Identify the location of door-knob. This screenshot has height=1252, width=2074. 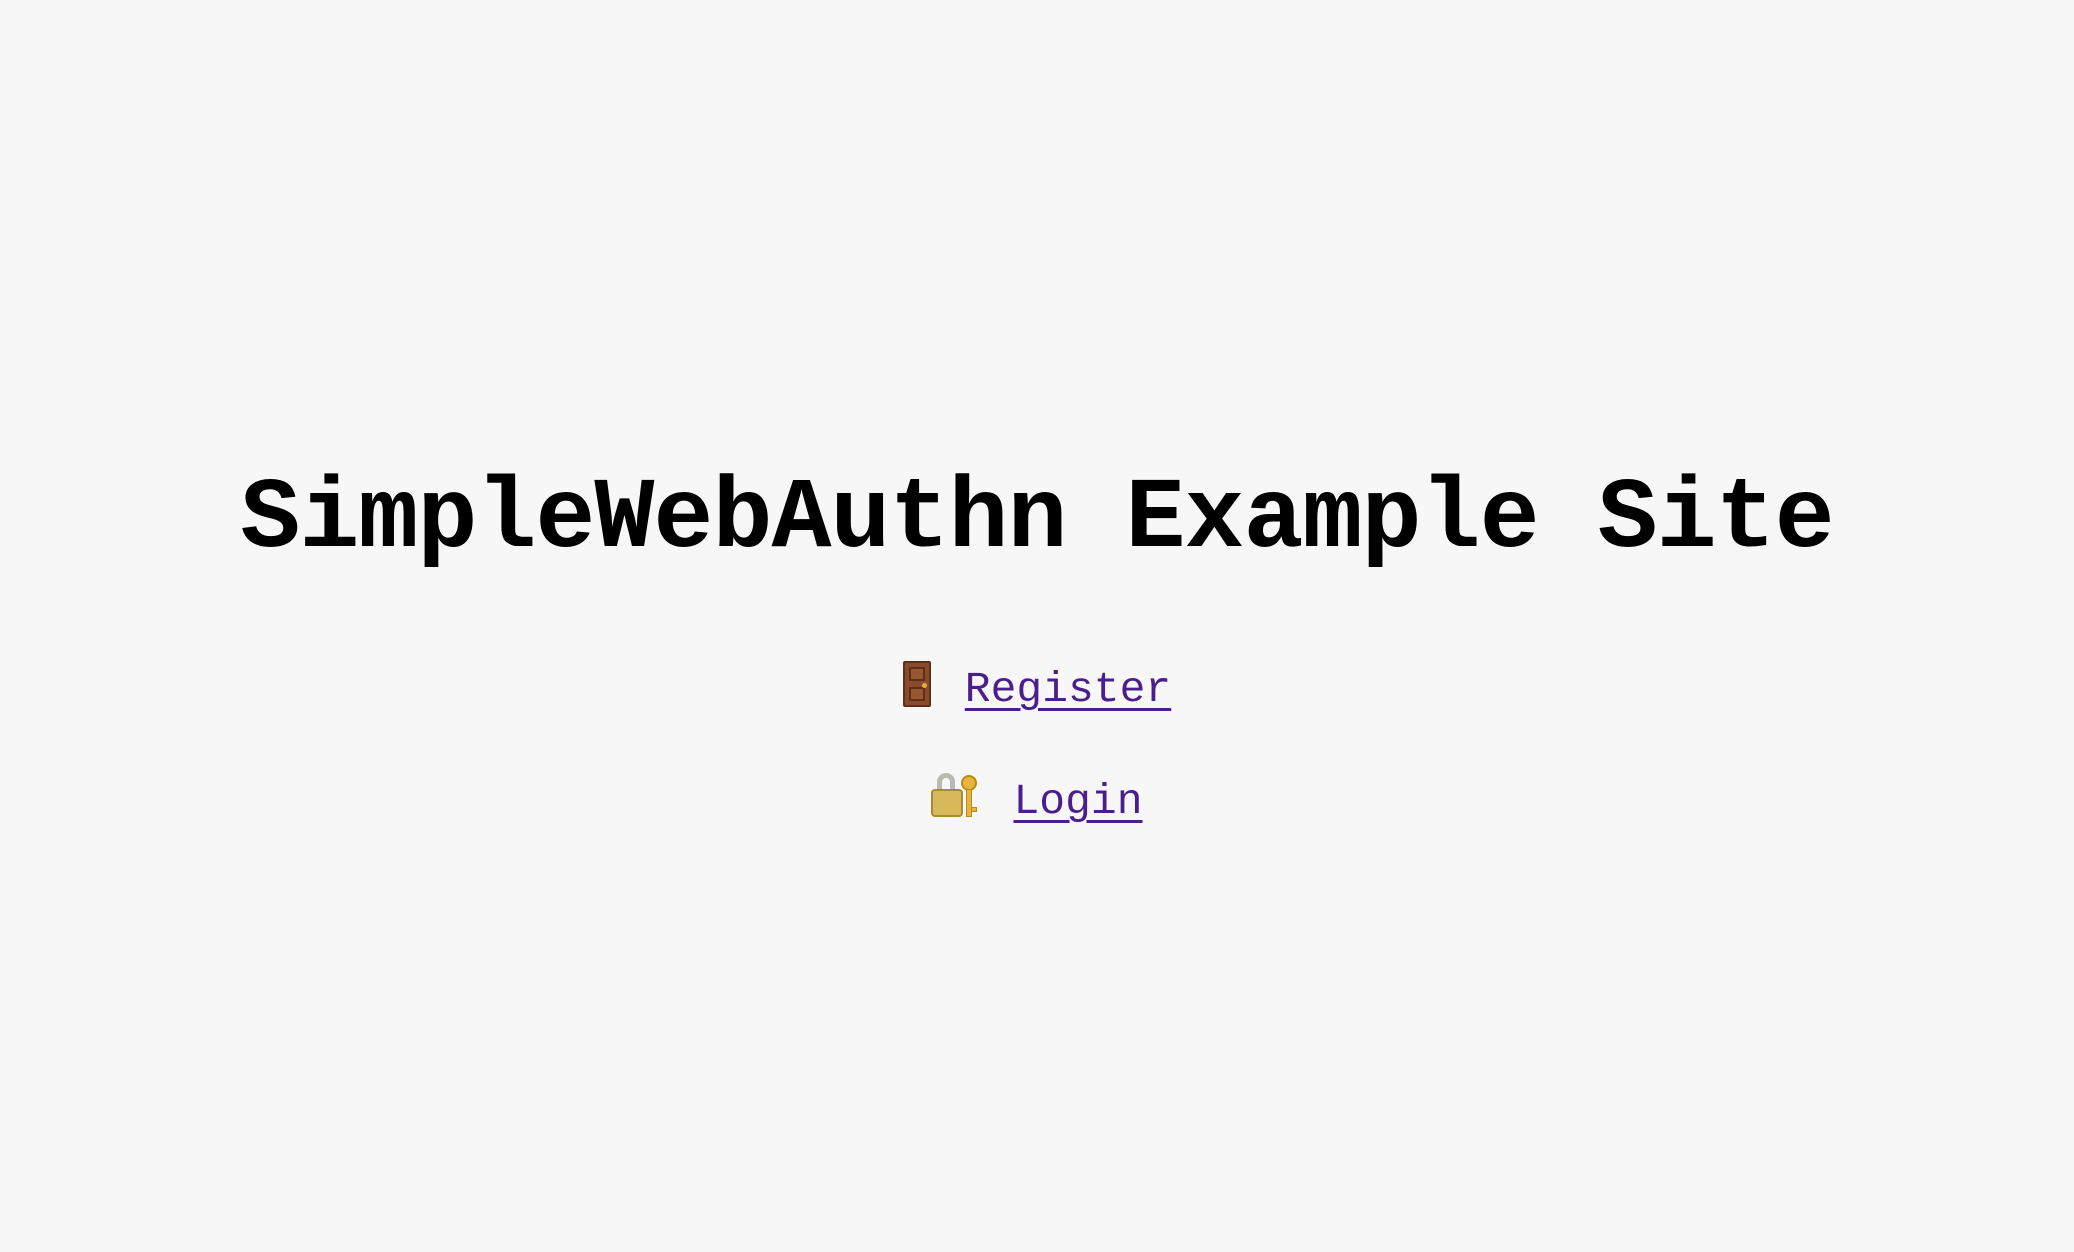
(924, 685).